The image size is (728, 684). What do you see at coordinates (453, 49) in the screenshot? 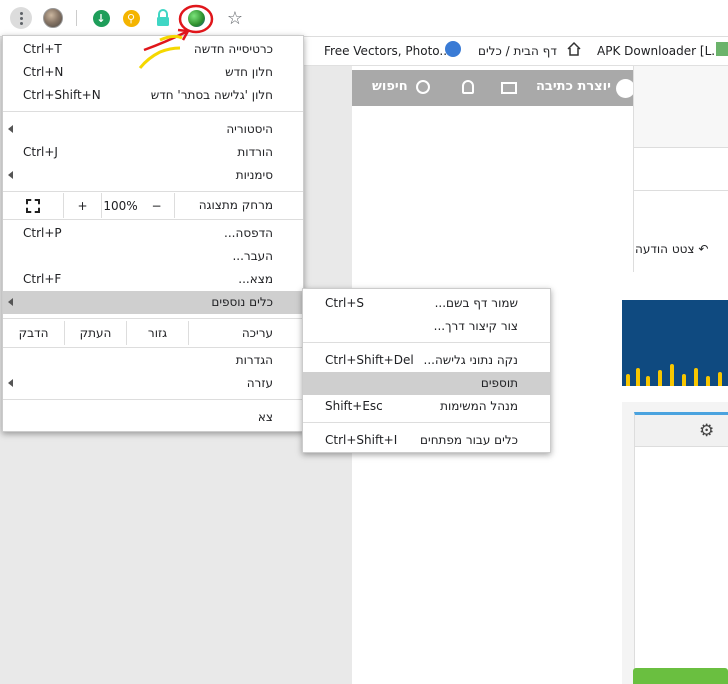
I see `bookmark-icon` at bounding box center [453, 49].